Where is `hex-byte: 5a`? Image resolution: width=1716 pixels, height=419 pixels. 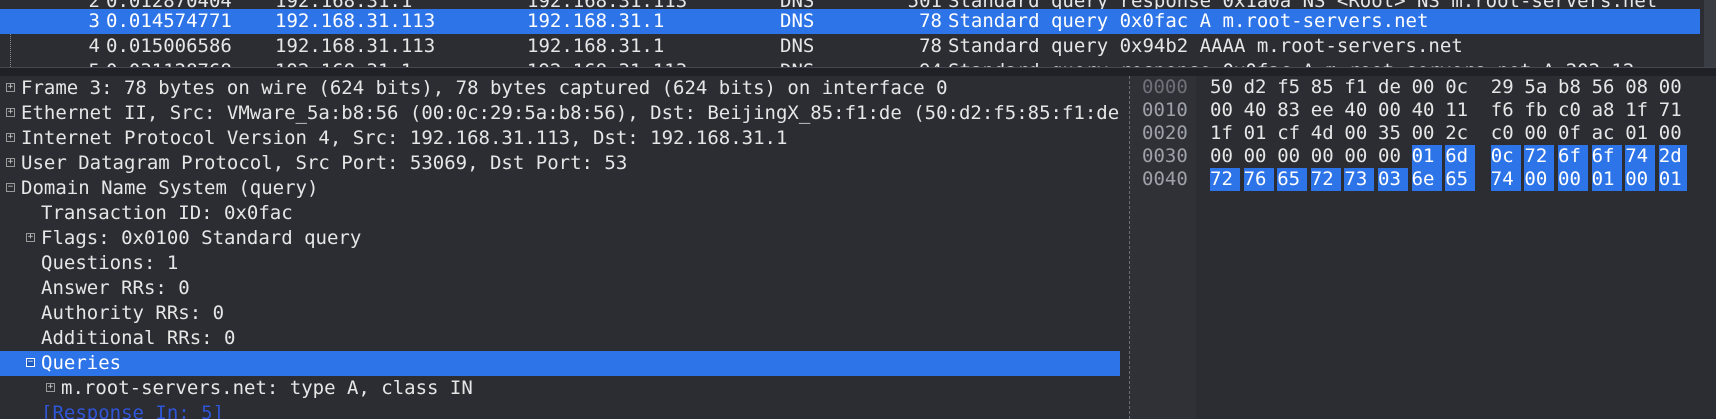
hex-byte: 5a is located at coordinates (1538, 87).